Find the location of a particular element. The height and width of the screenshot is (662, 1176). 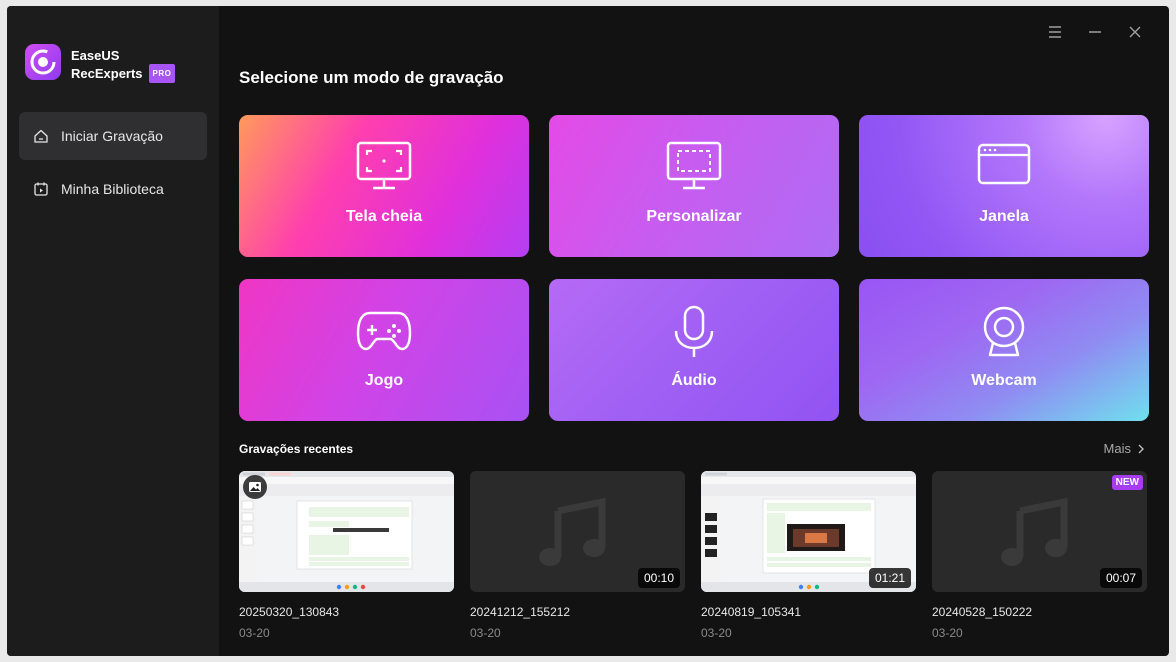

page-title: Selecione um modo de gravação is located at coordinates (371, 77).